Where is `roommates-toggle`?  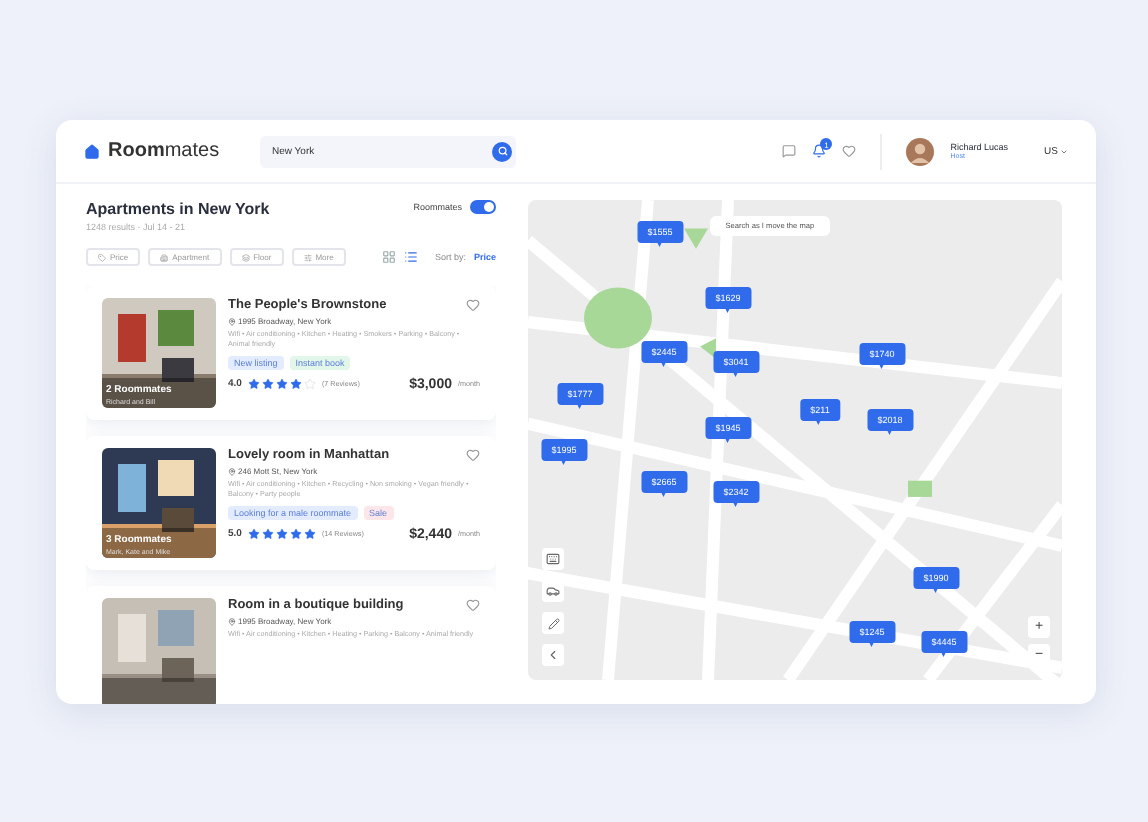
roommates-toggle is located at coordinates (483, 207).